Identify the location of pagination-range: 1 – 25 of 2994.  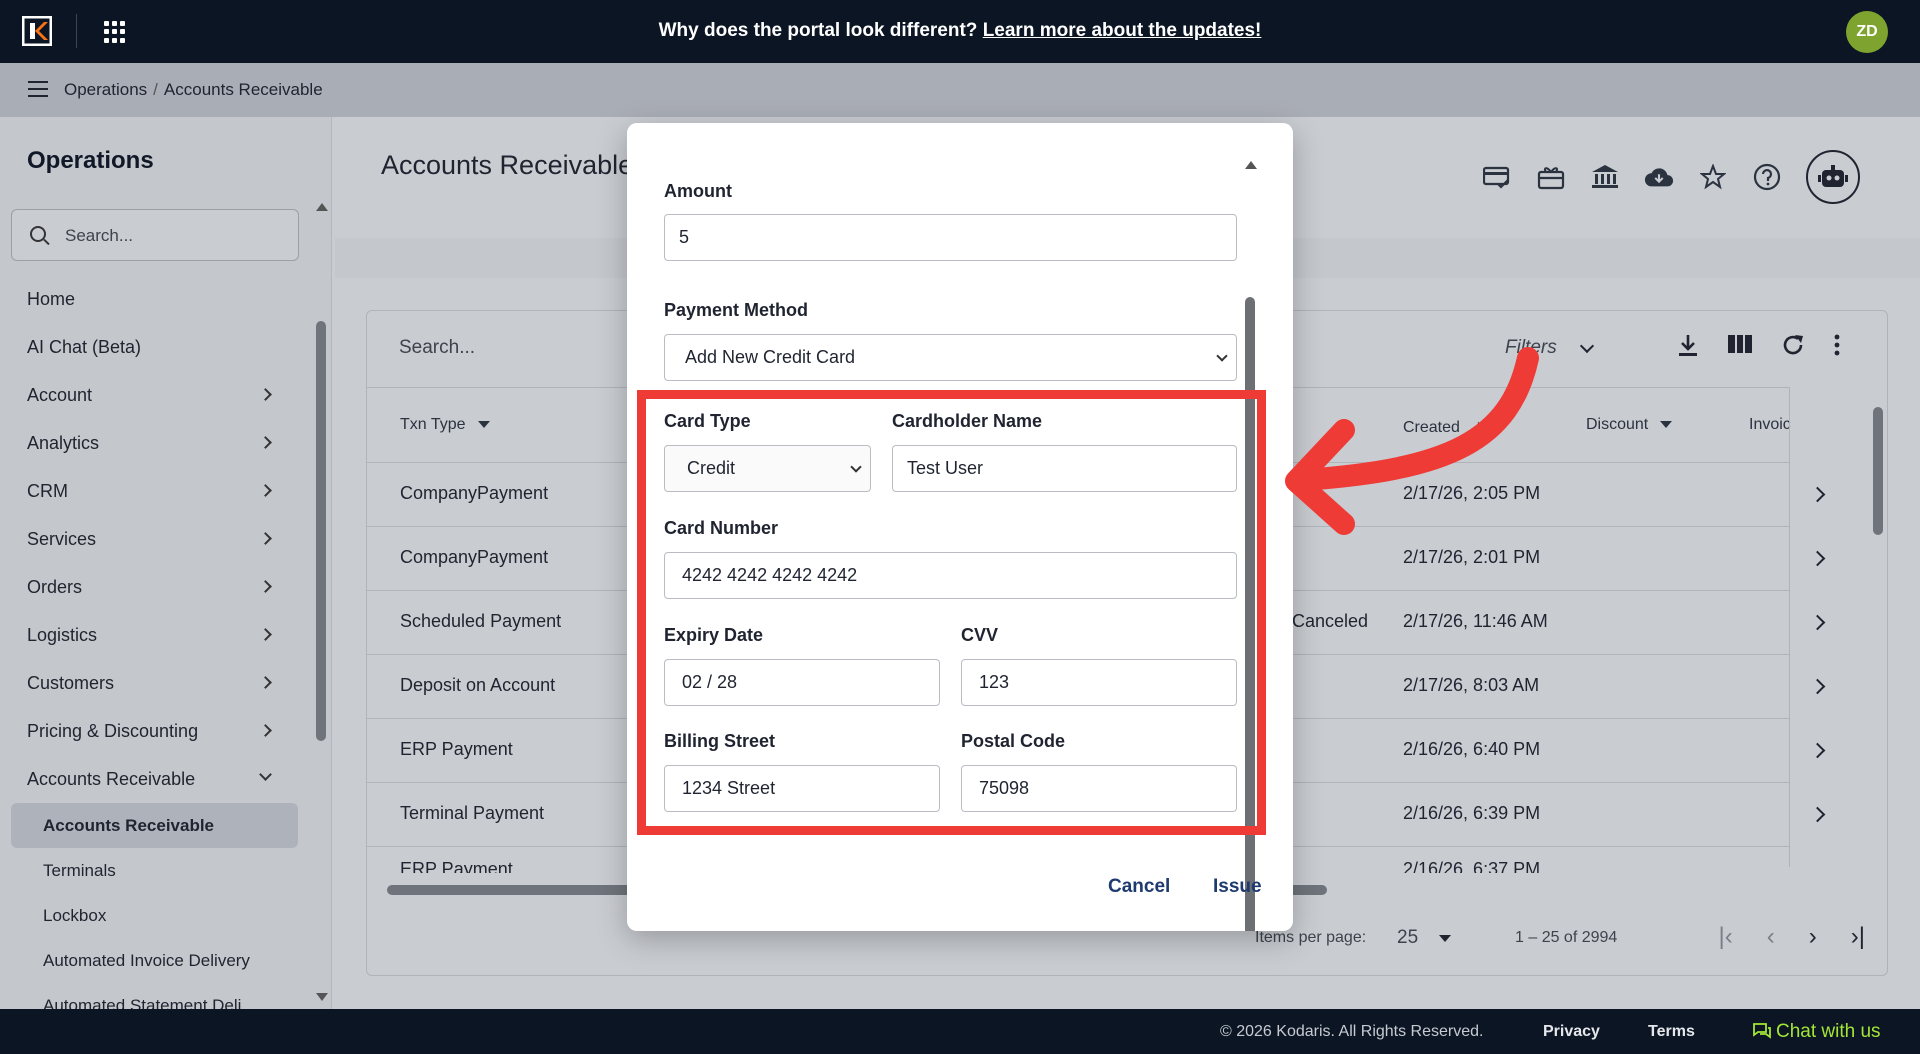
(1566, 937).